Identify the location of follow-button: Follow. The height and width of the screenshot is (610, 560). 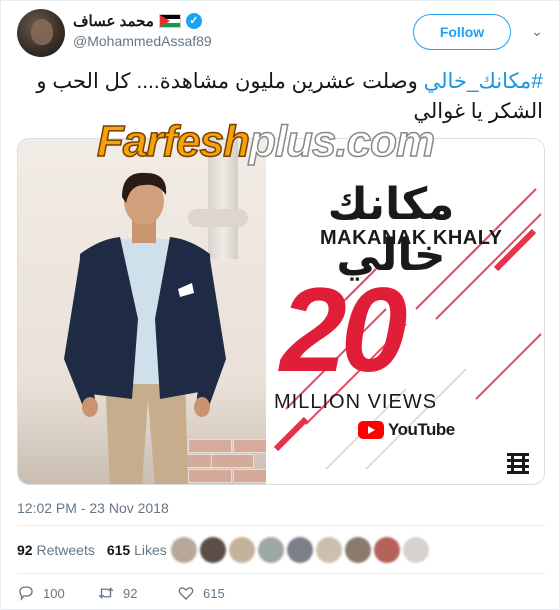
(462, 32).